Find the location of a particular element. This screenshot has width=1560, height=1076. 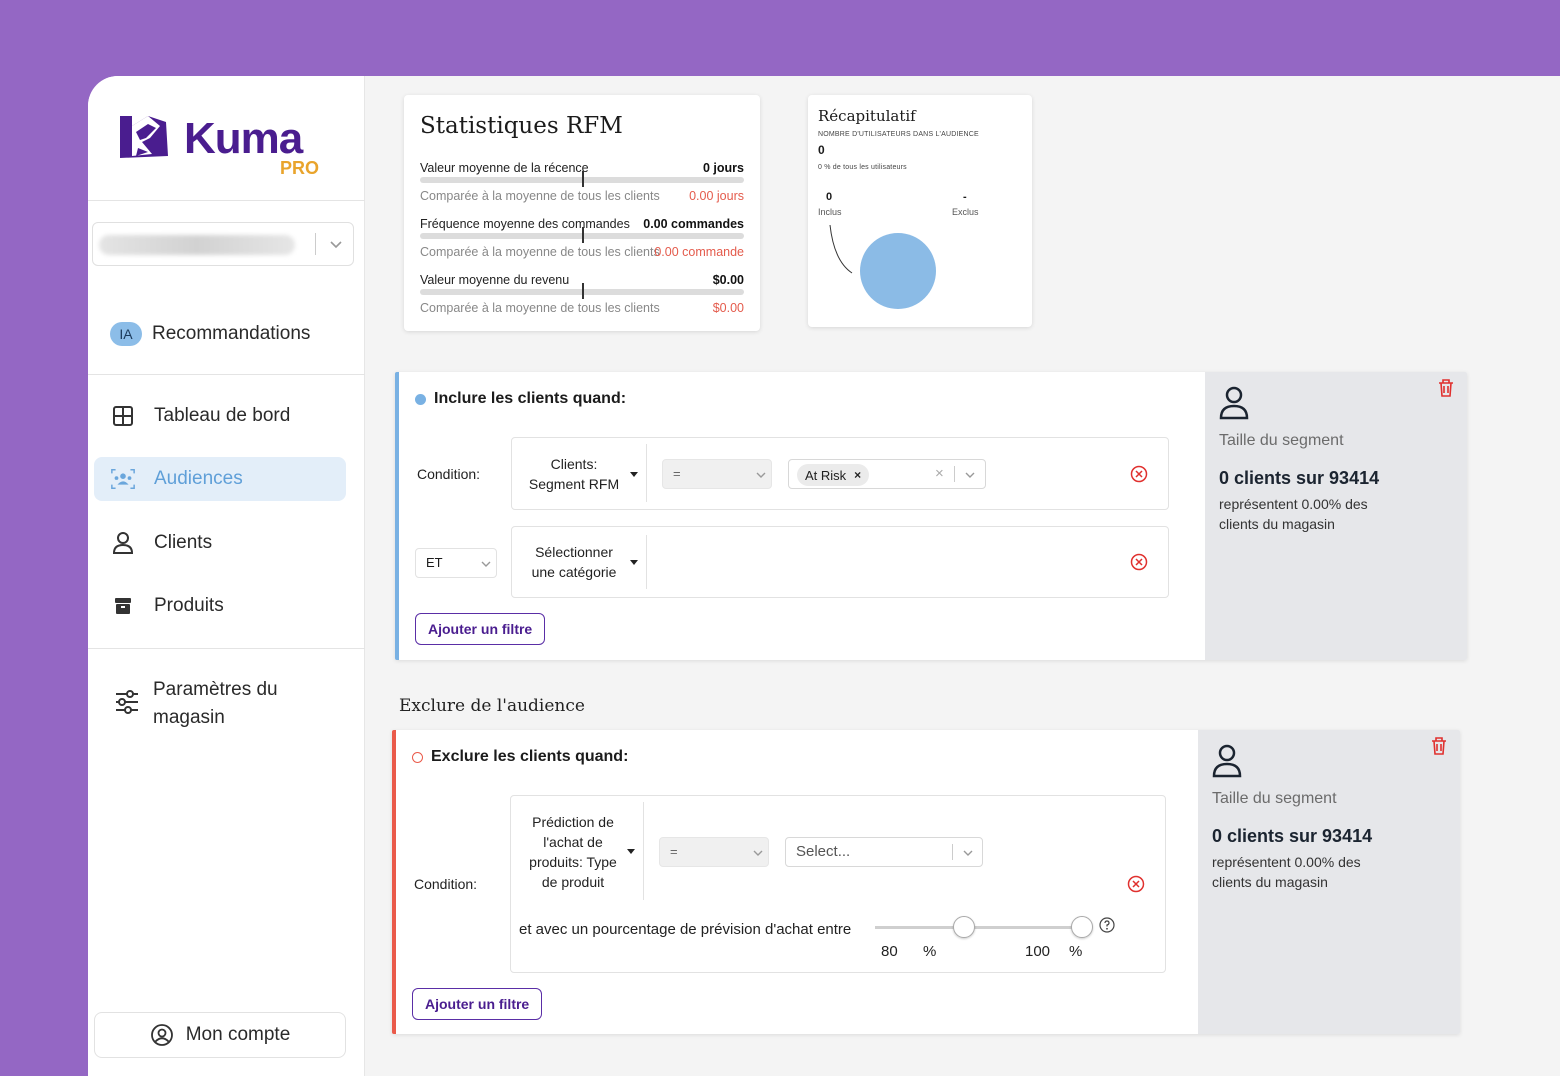

range-min-value: 80 is located at coordinates (889, 951).